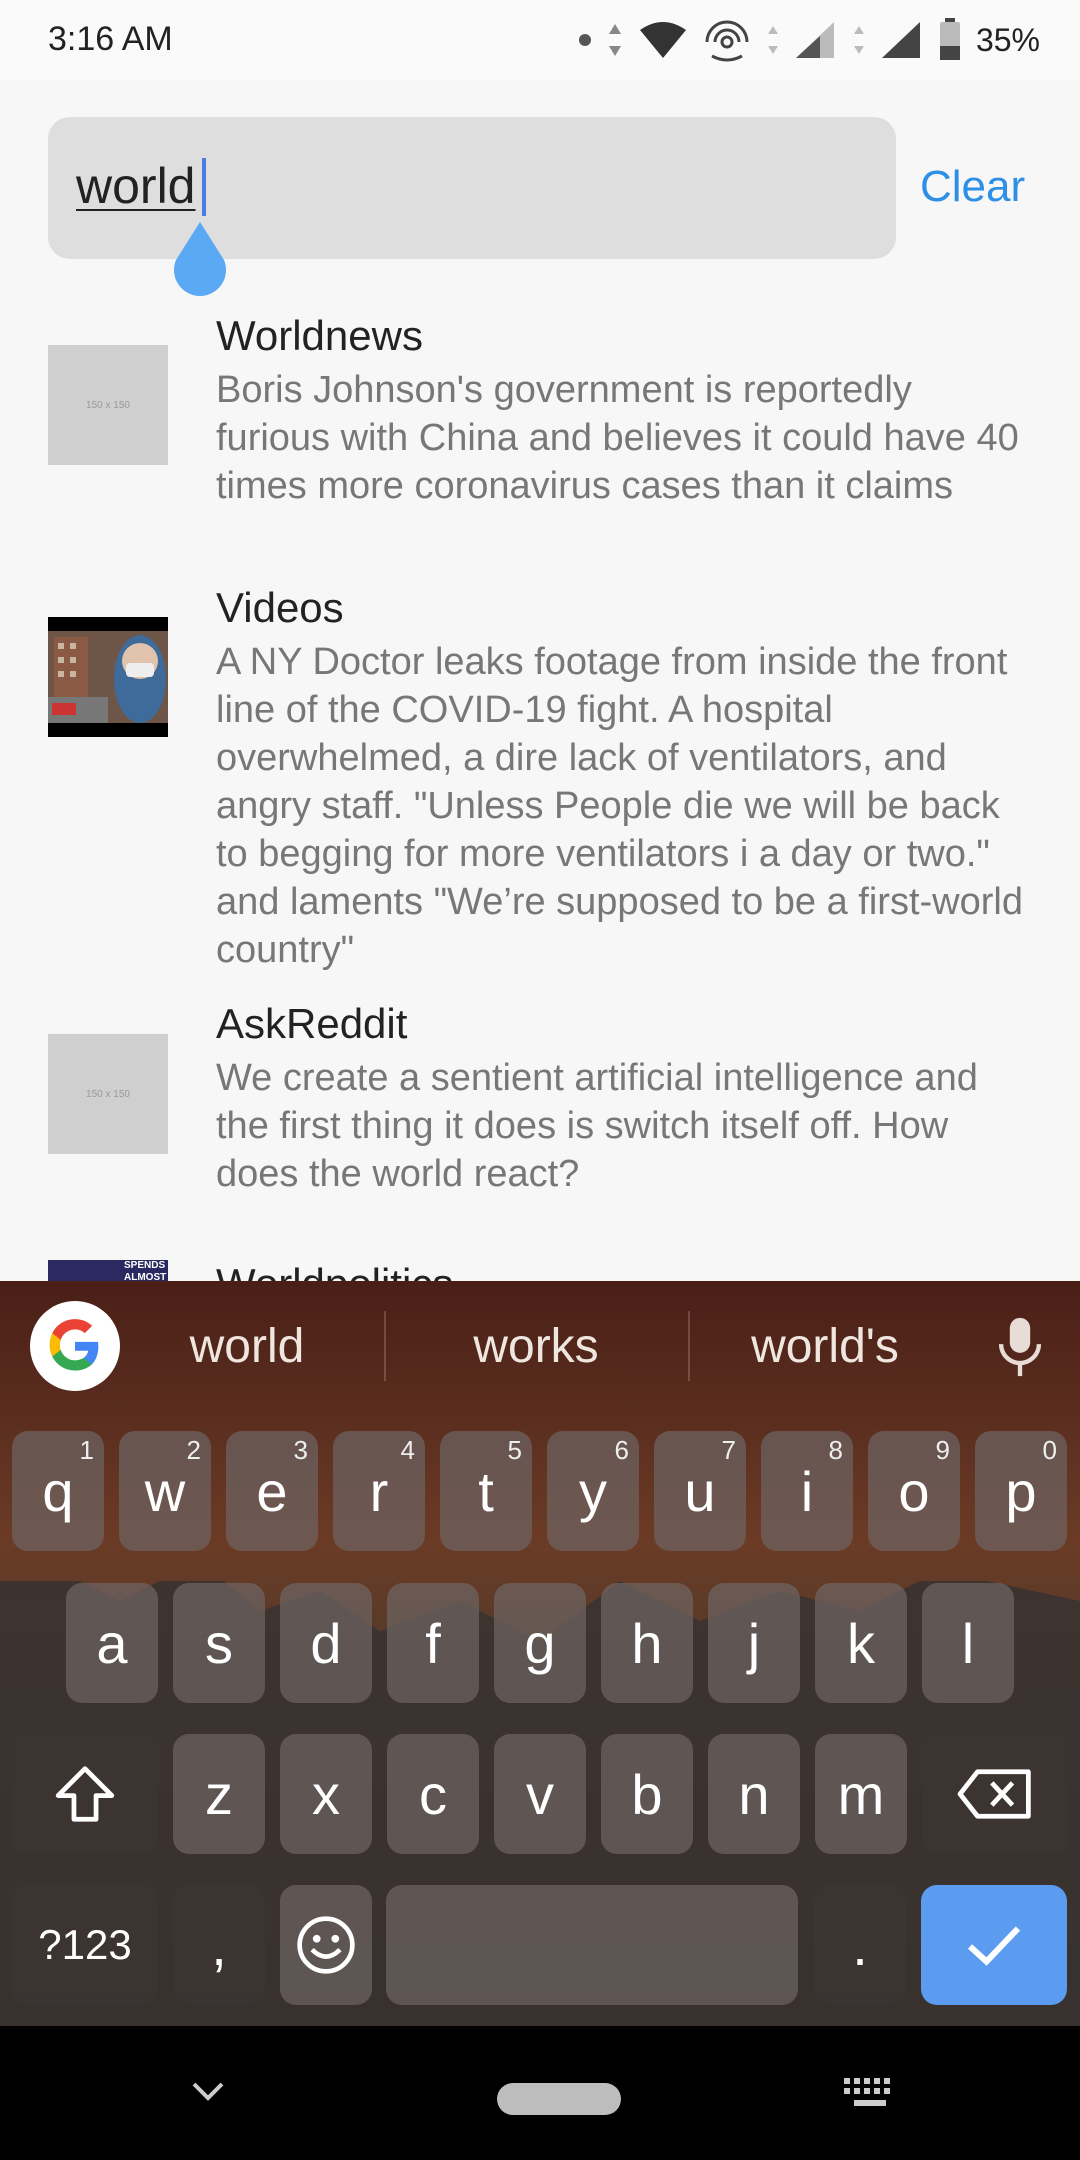 Image resolution: width=1080 pixels, height=2160 pixels. What do you see at coordinates (870, 2093) in the screenshot?
I see `keyboard-icon` at bounding box center [870, 2093].